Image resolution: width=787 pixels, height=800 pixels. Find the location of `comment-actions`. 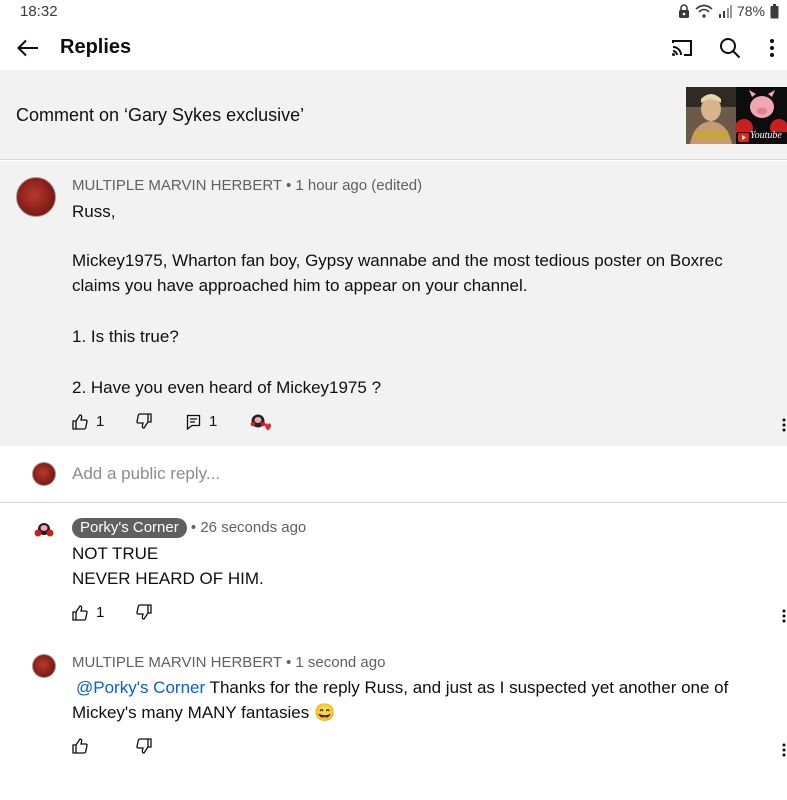

comment-actions is located at coordinates (429, 750).